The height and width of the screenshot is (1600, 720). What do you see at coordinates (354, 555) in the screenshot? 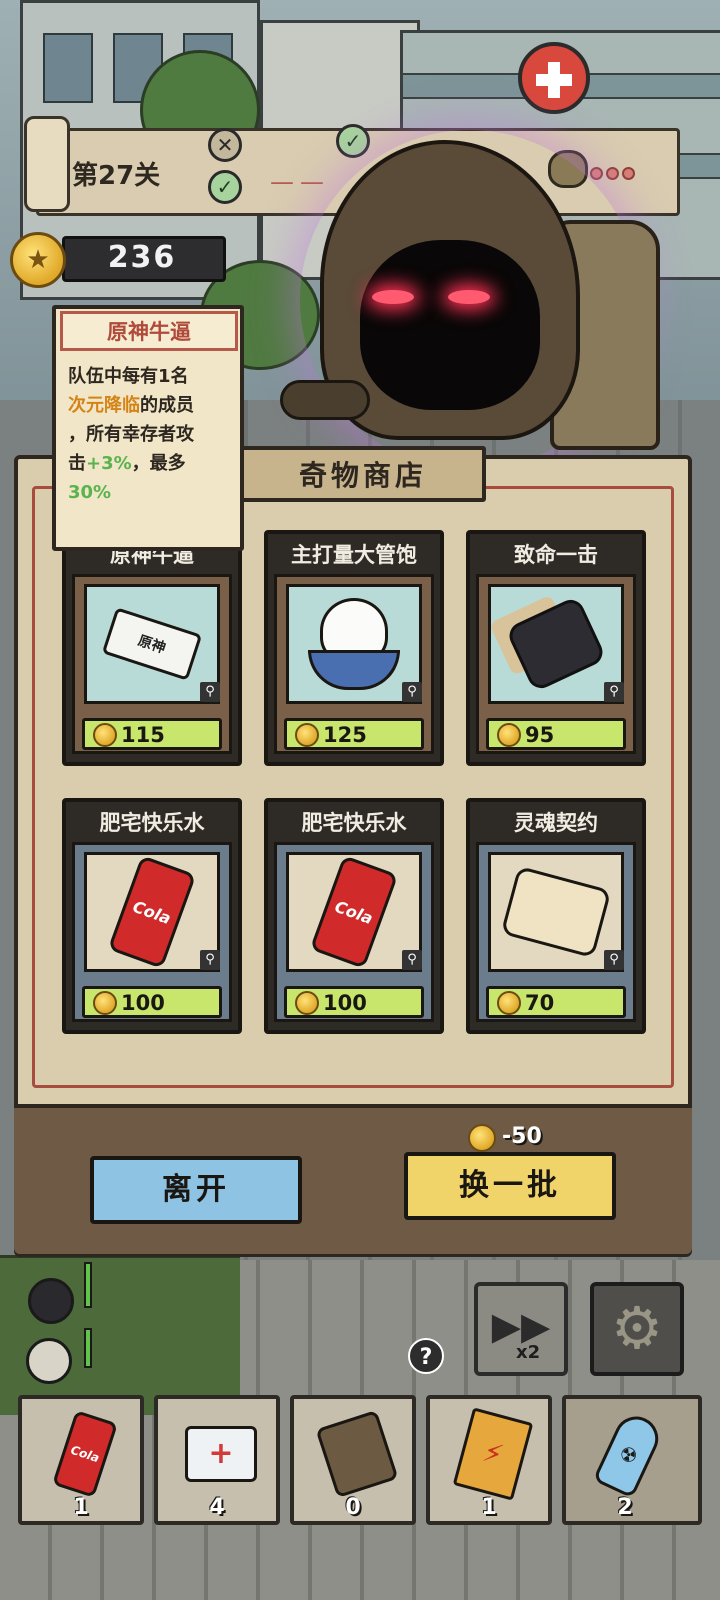
I see `item-name: 主打量大管饱` at bounding box center [354, 555].